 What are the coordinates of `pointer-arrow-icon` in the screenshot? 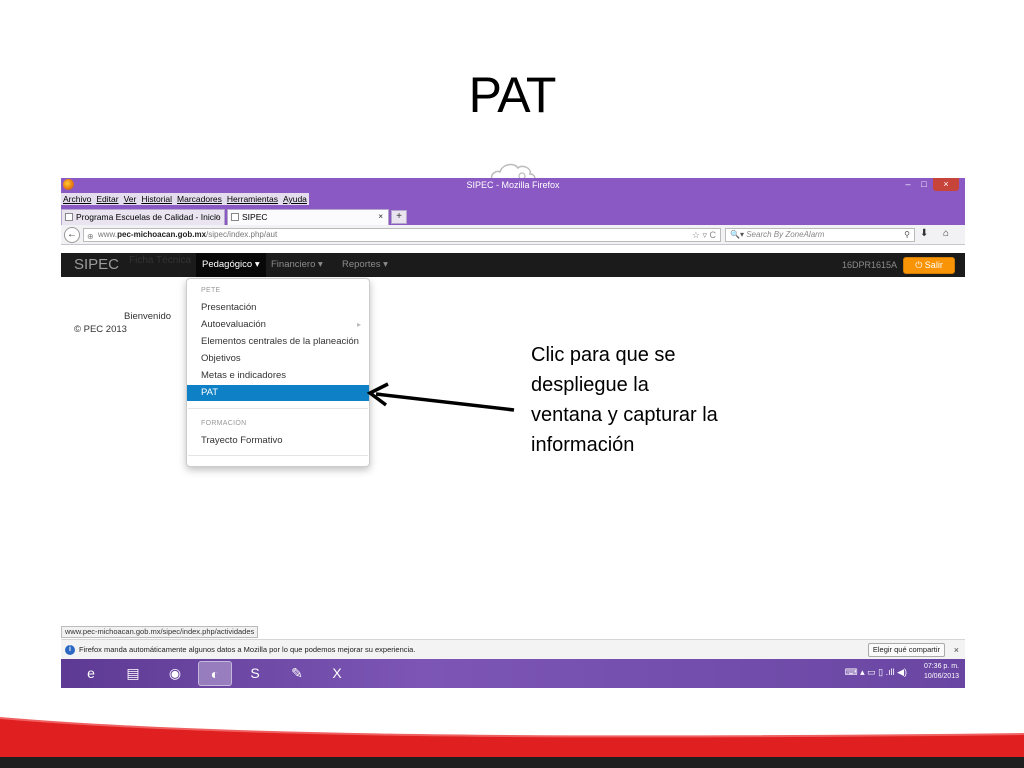 It's located at (440, 397).